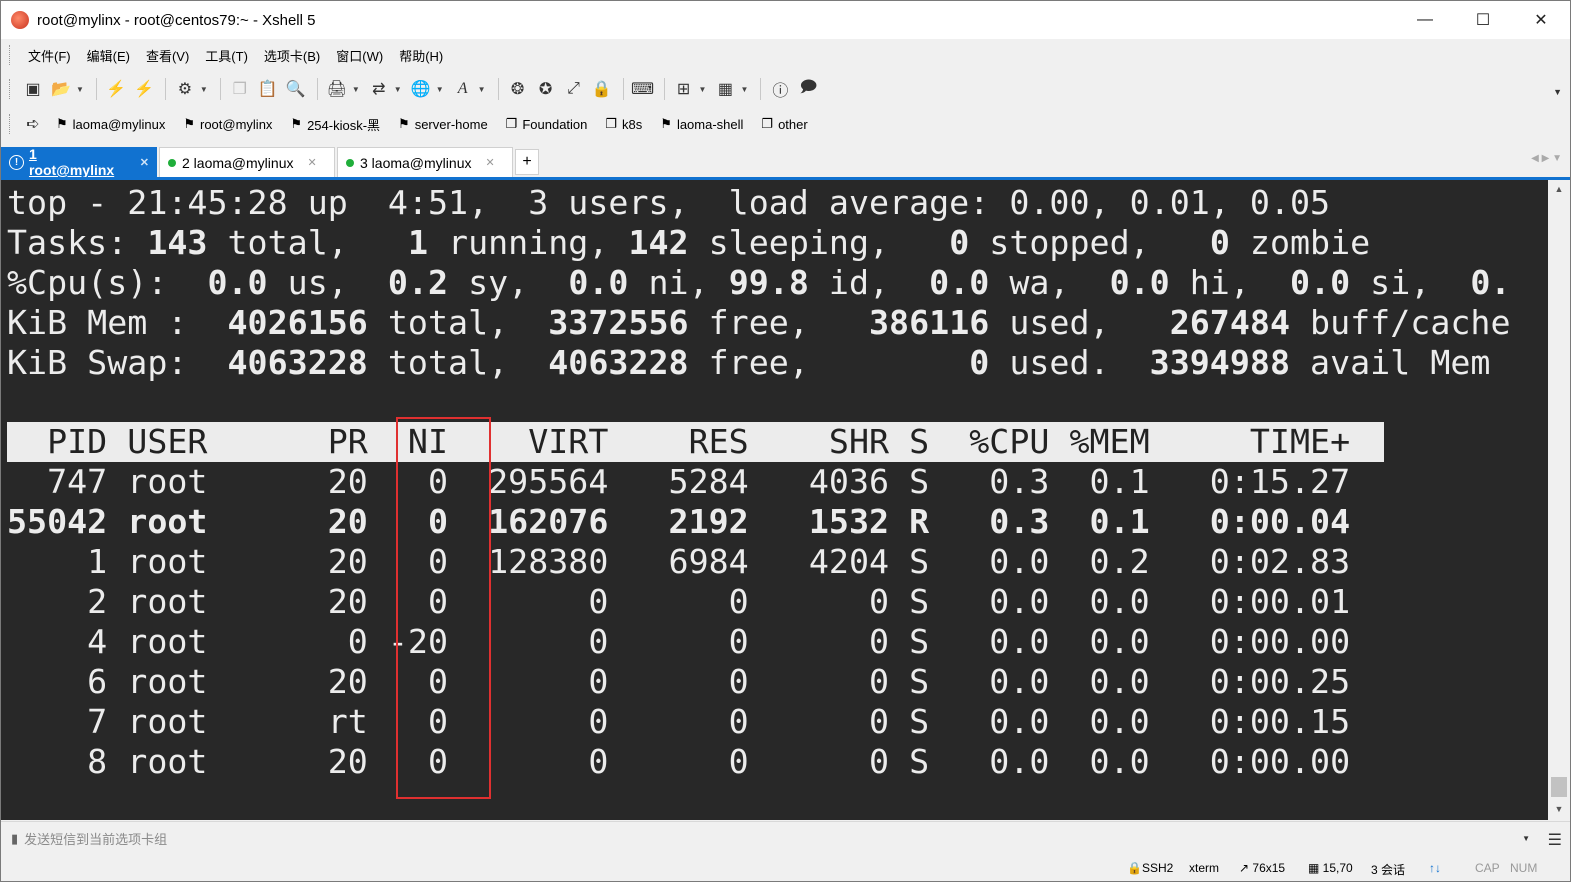 Image resolution: width=1571 pixels, height=882 pixels. I want to click on scroll-thumb, so click(1559, 787).